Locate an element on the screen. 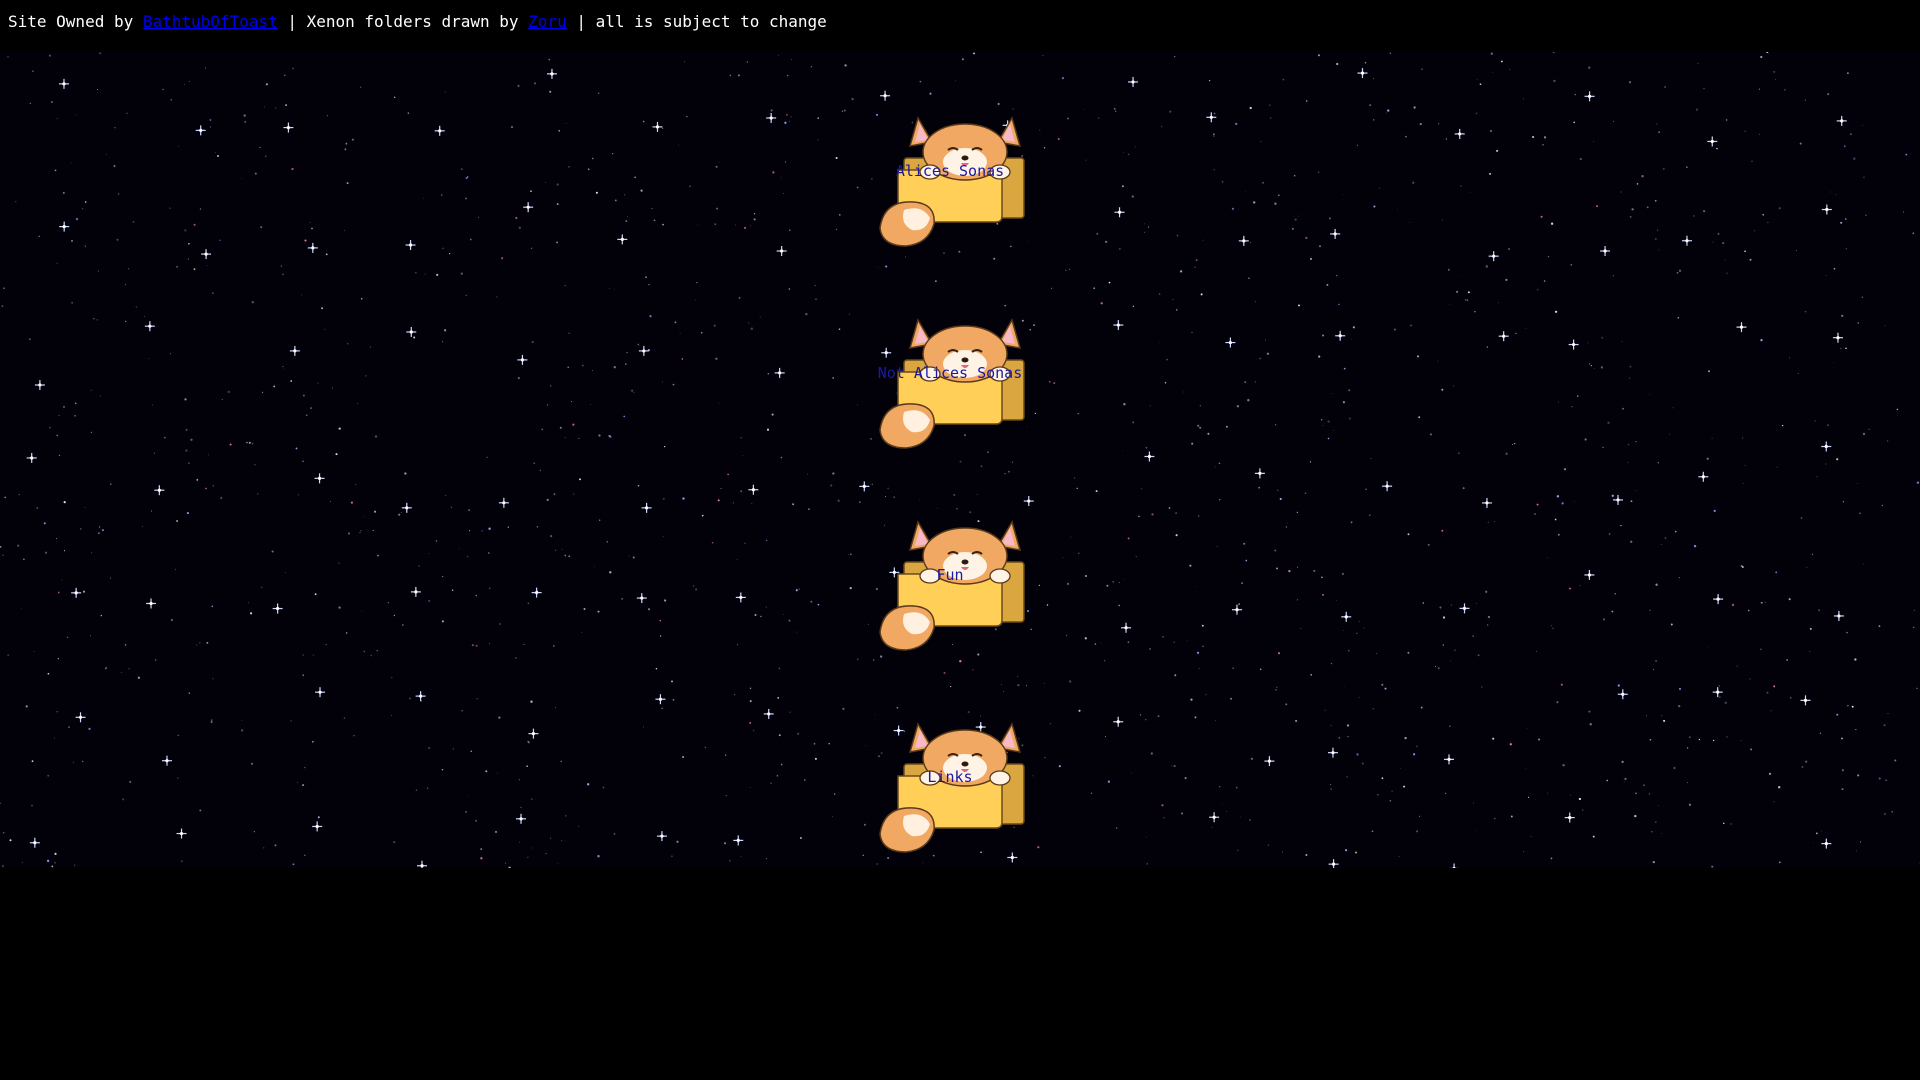 Image resolution: width=1920 pixels, height=1080 pixels. folder-label: Fun is located at coordinates (950, 575).